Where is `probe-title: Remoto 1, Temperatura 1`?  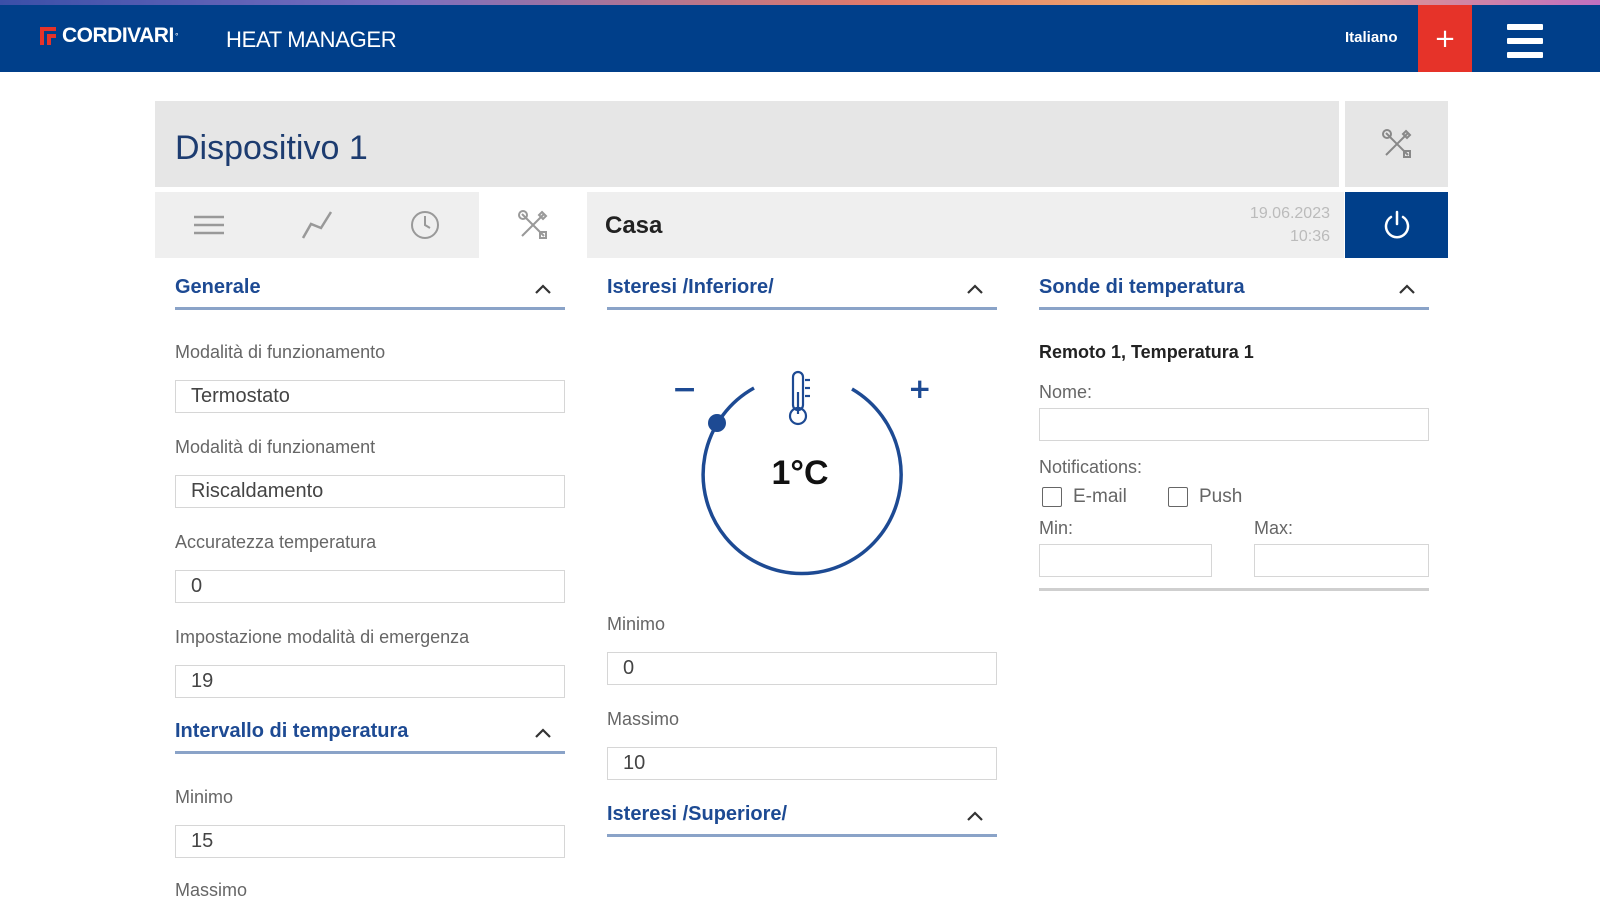 probe-title: Remoto 1, Temperatura 1 is located at coordinates (1146, 352).